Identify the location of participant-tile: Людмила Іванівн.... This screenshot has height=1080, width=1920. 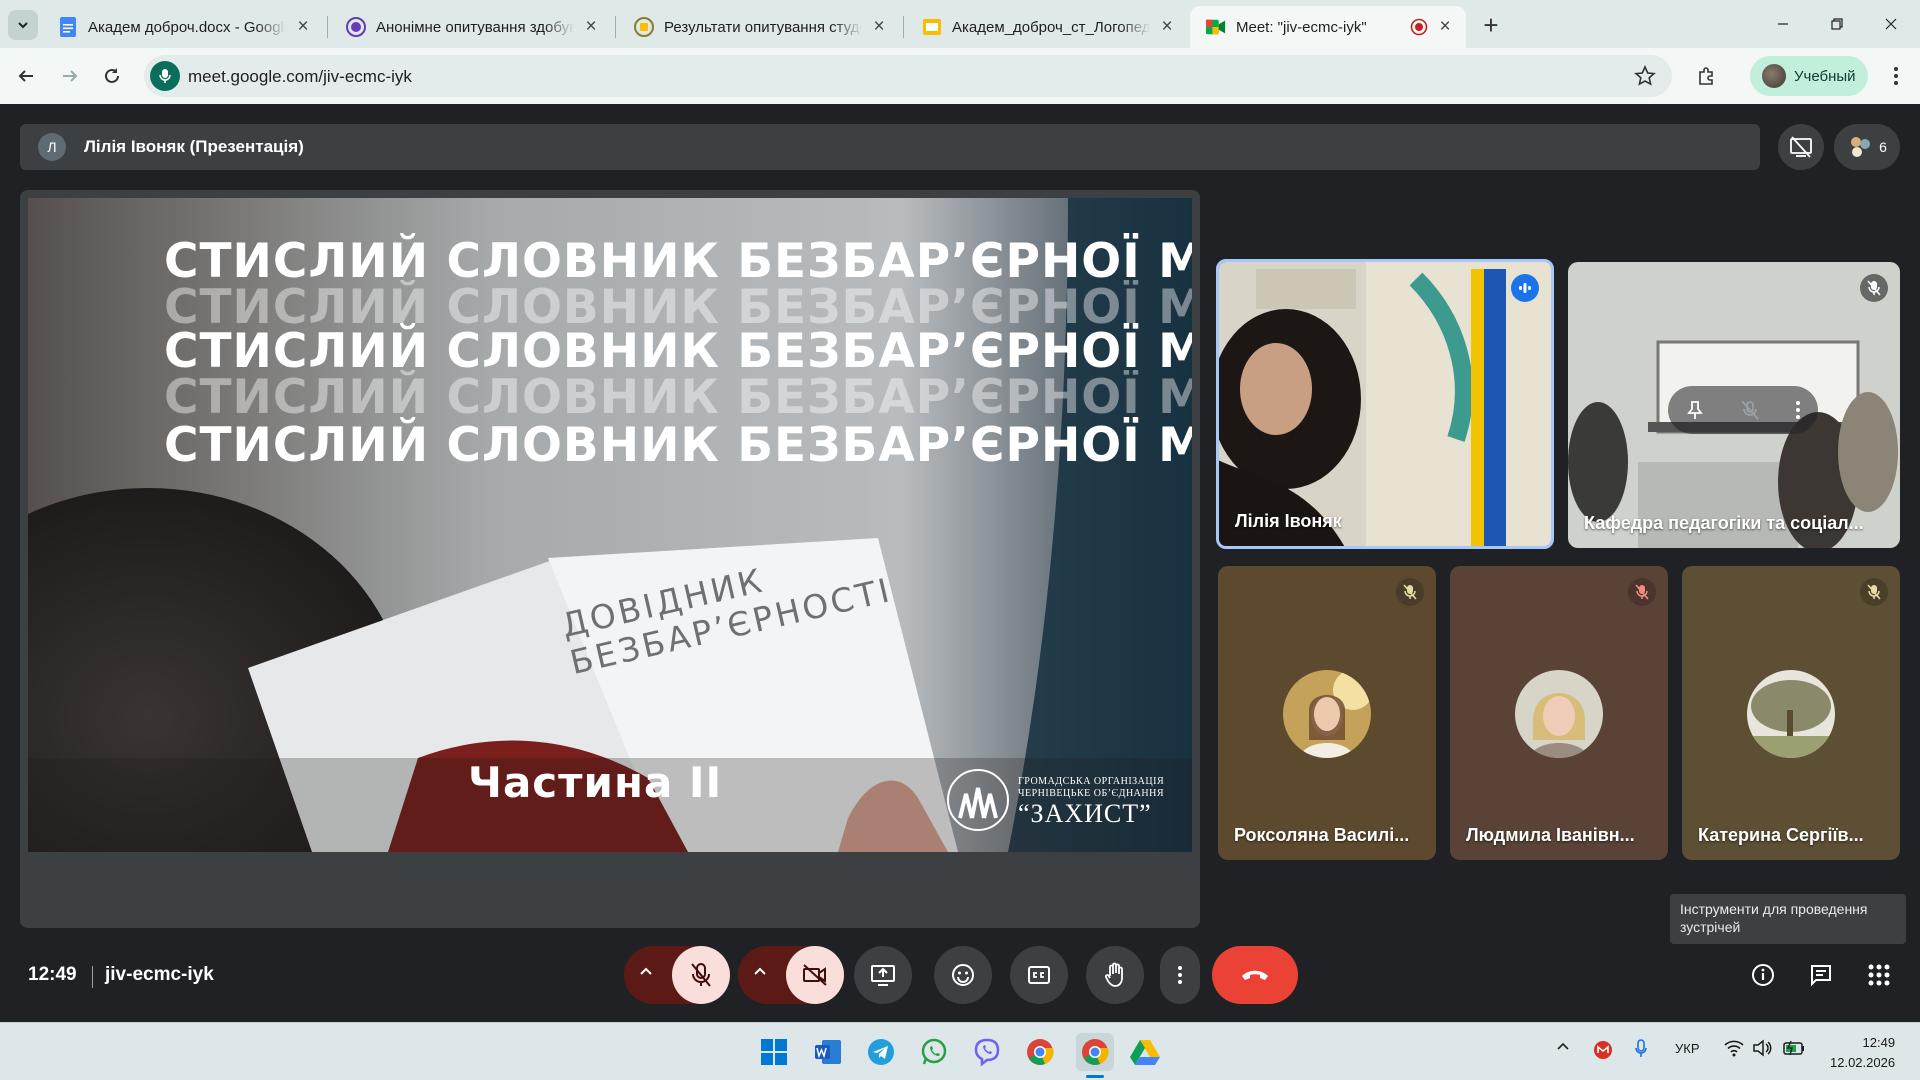
(1559, 713).